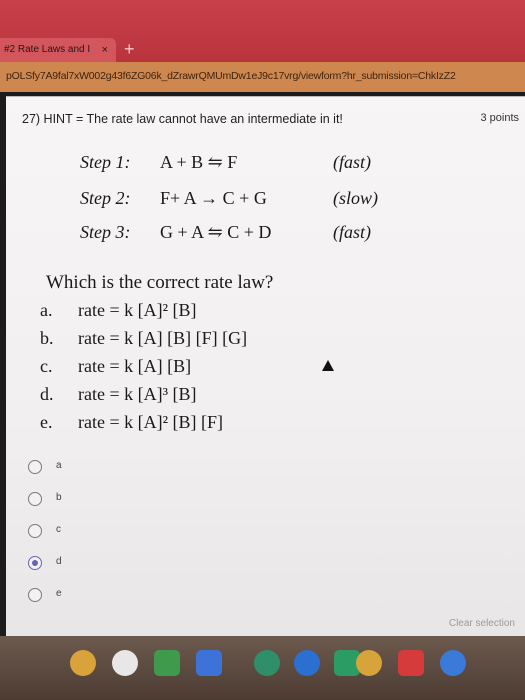  Describe the element at coordinates (35, 563) in the screenshot. I see `radio-button-selected` at that location.